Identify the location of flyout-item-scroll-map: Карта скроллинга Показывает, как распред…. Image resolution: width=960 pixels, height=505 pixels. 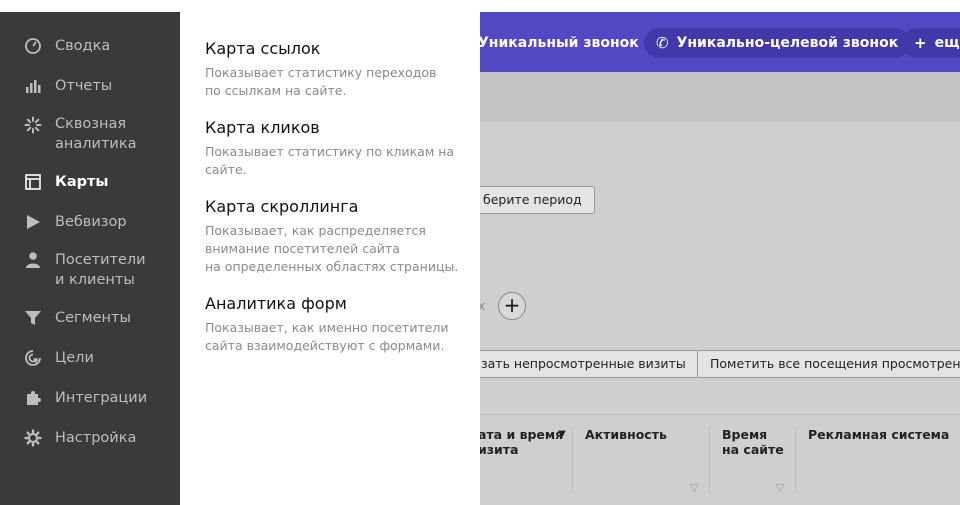
(335, 236).